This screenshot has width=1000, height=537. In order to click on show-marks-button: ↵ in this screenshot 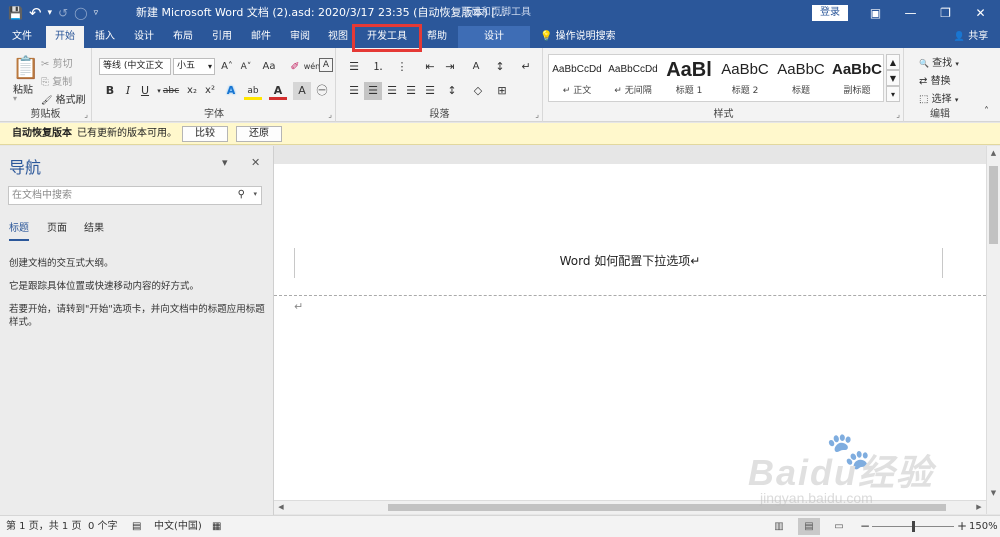, I will do `click(526, 67)`.